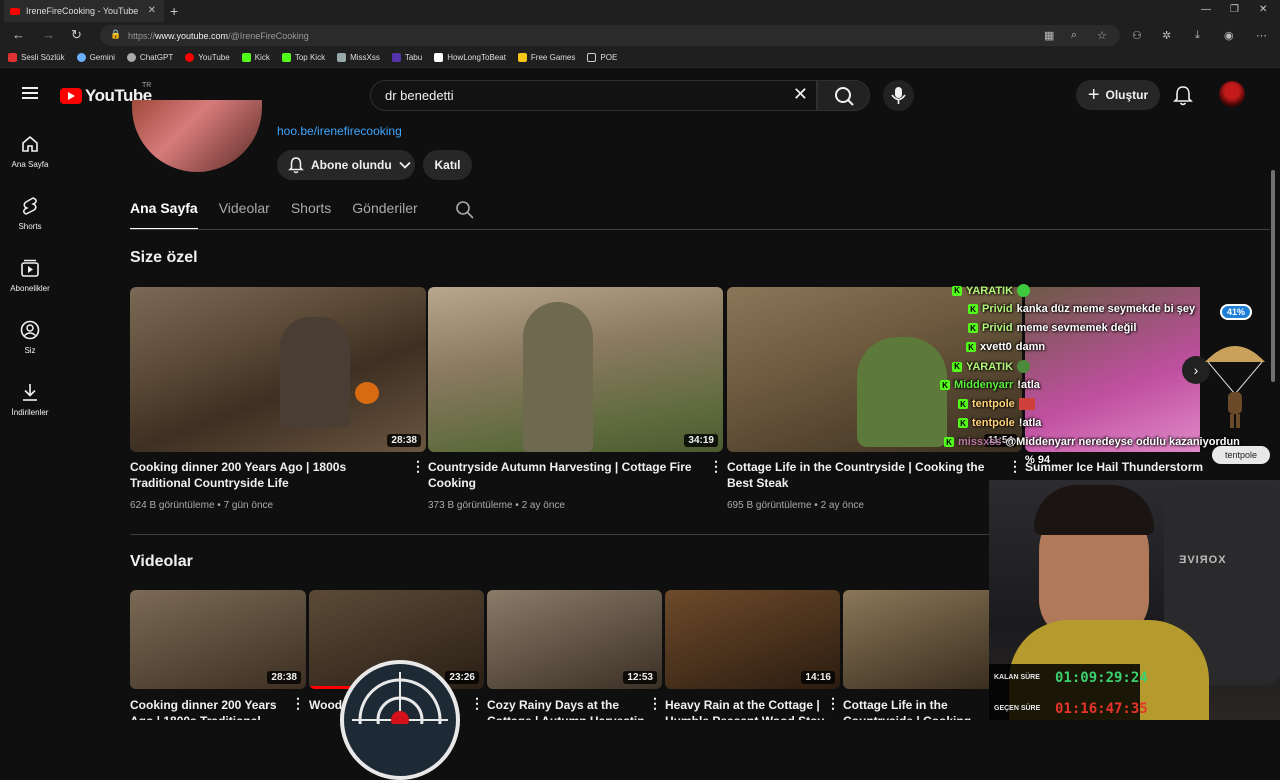 The height and width of the screenshot is (780, 1280). I want to click on sidebar-item-home: Ana Sayfa, so click(30, 151).